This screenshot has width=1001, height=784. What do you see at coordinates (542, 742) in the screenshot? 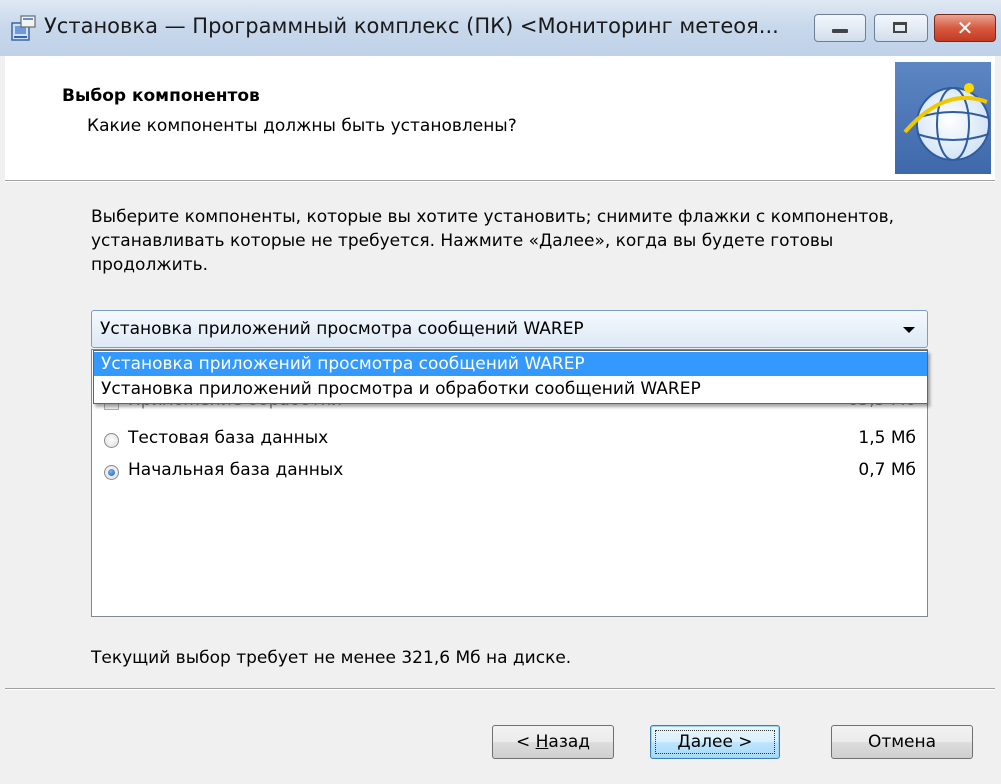
I see `back-accel: Н` at bounding box center [542, 742].